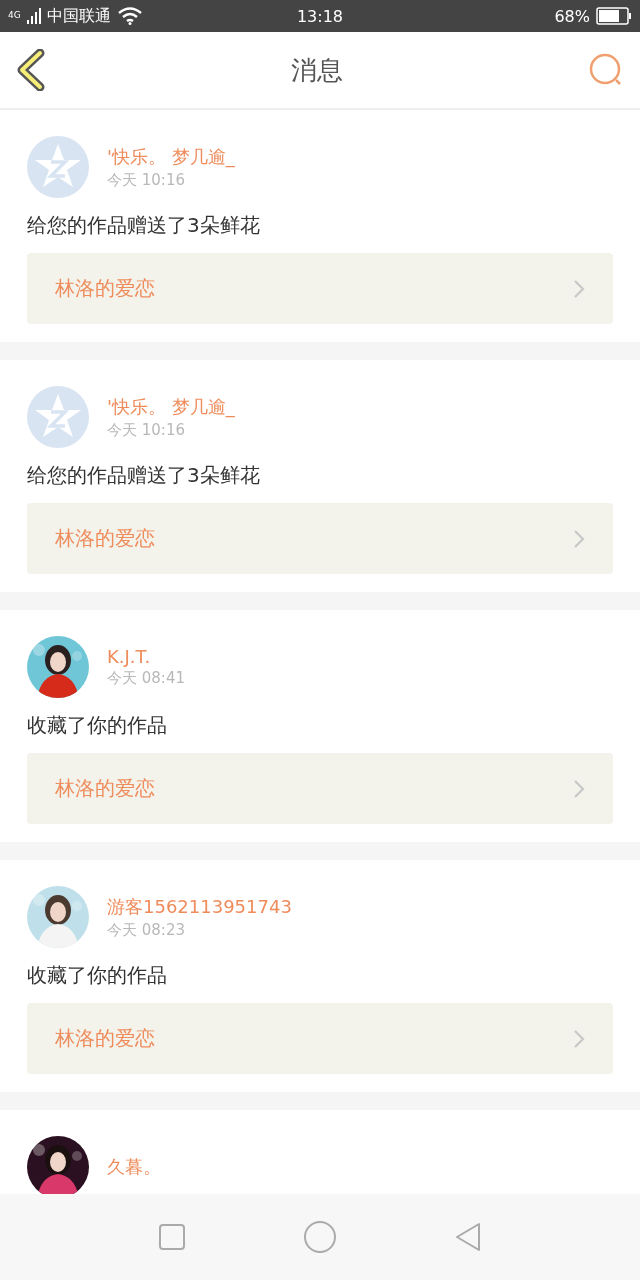  I want to click on back-nav-button, so click(467, 1237).